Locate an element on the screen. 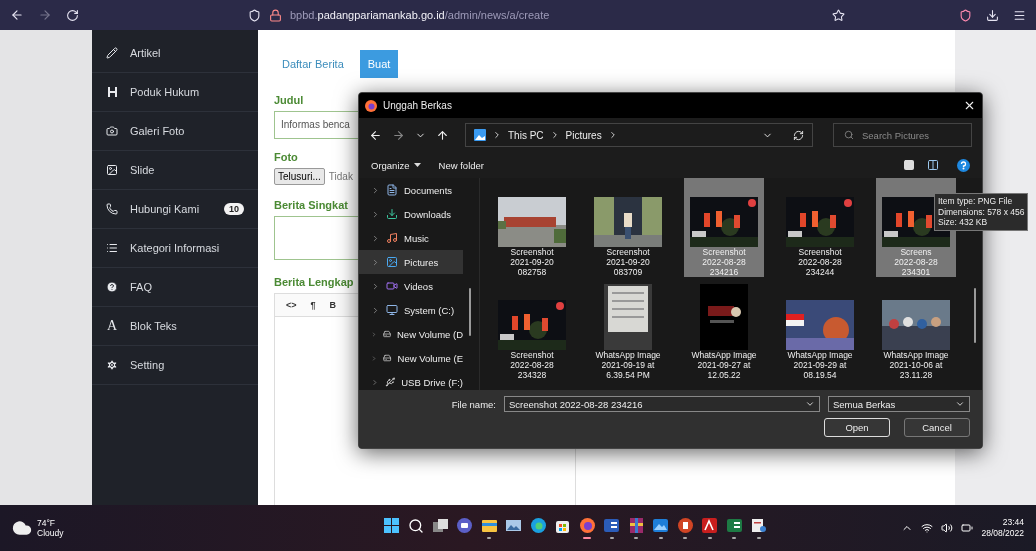 This screenshot has width=1036, height=551. file-name: 082758 is located at coordinates (532, 272).